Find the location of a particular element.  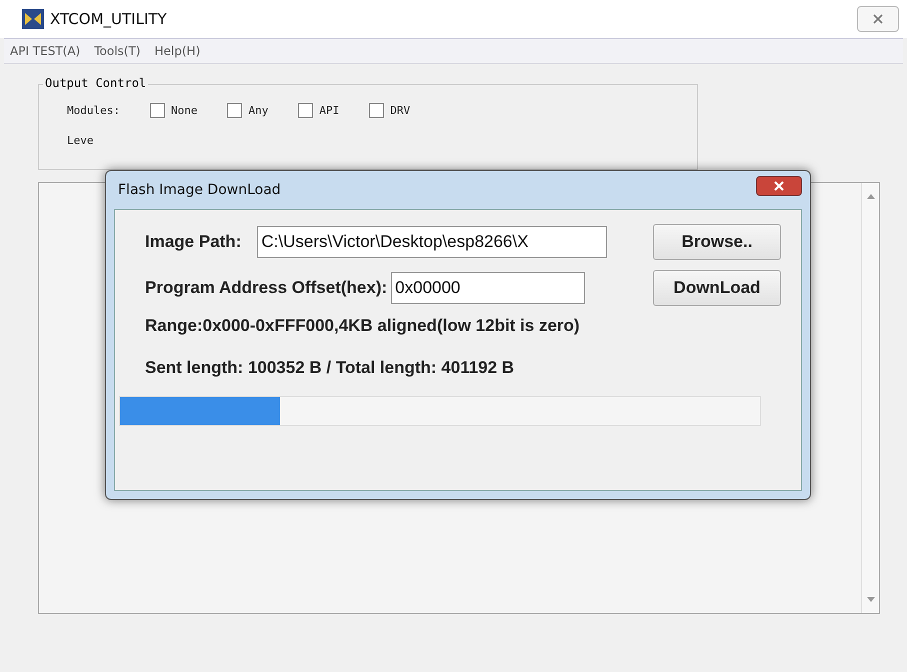

offset-label: Program Address Offset(hex): is located at coordinates (266, 288).